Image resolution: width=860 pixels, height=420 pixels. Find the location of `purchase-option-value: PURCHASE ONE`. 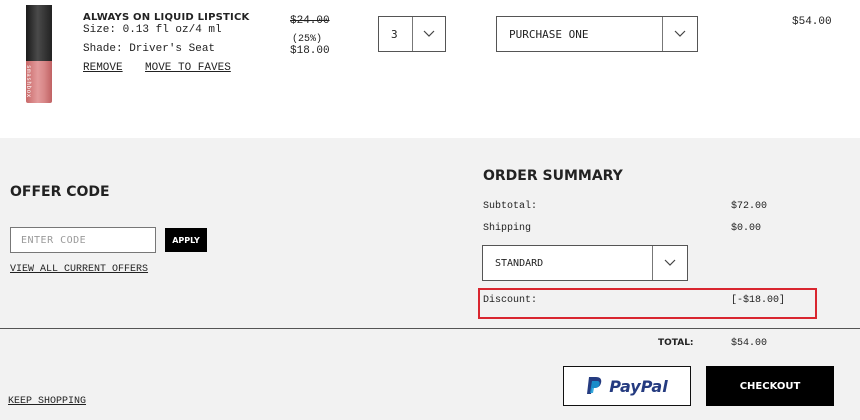

purchase-option-value: PURCHASE ONE is located at coordinates (549, 34).